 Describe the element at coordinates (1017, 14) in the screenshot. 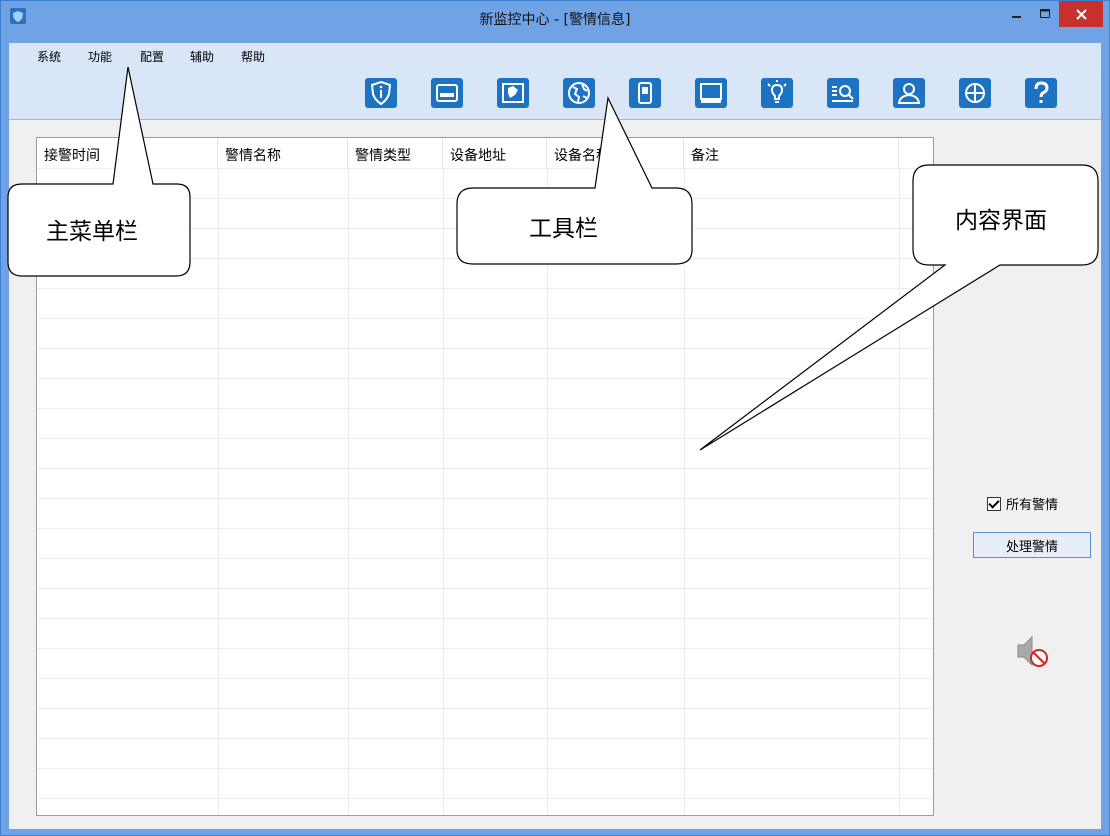

I see `minimize-button` at that location.